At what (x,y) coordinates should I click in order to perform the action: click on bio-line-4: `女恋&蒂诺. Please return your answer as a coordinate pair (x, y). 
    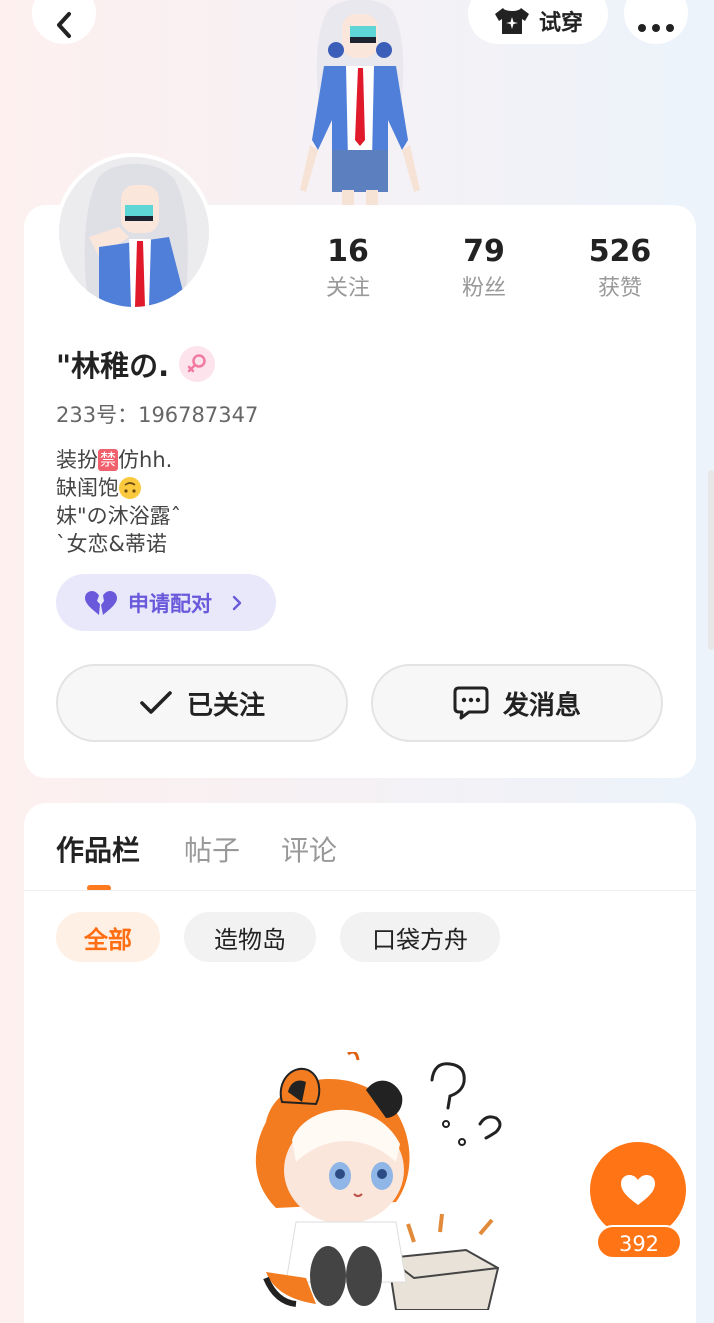
    Looking at the image, I should click on (111, 544).